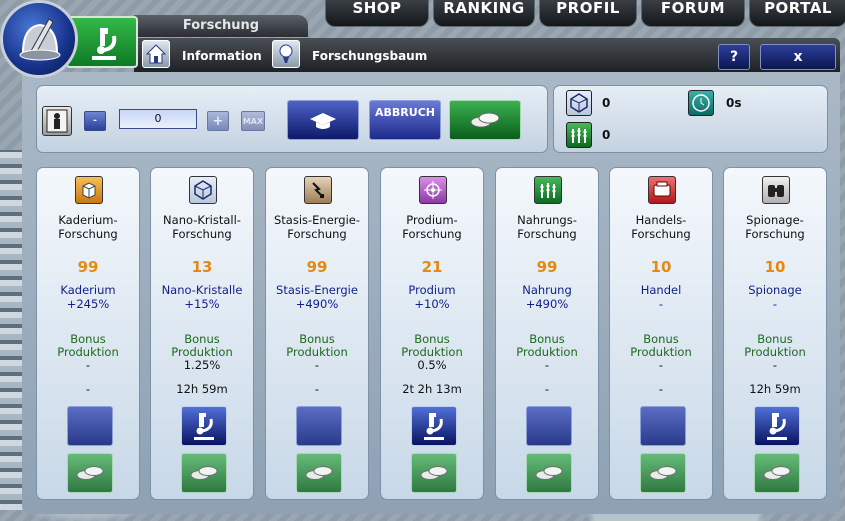 The image size is (845, 521). Describe the element at coordinates (775, 389) in the screenshot. I see `research-time: 12h 59m` at that location.